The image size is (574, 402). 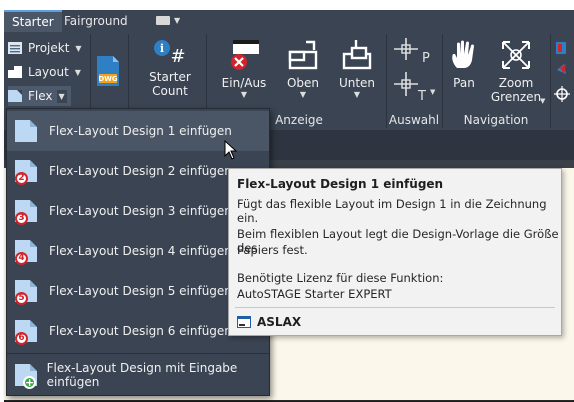 I want to click on layout-sheet-icon: 4, so click(x=27, y=251).